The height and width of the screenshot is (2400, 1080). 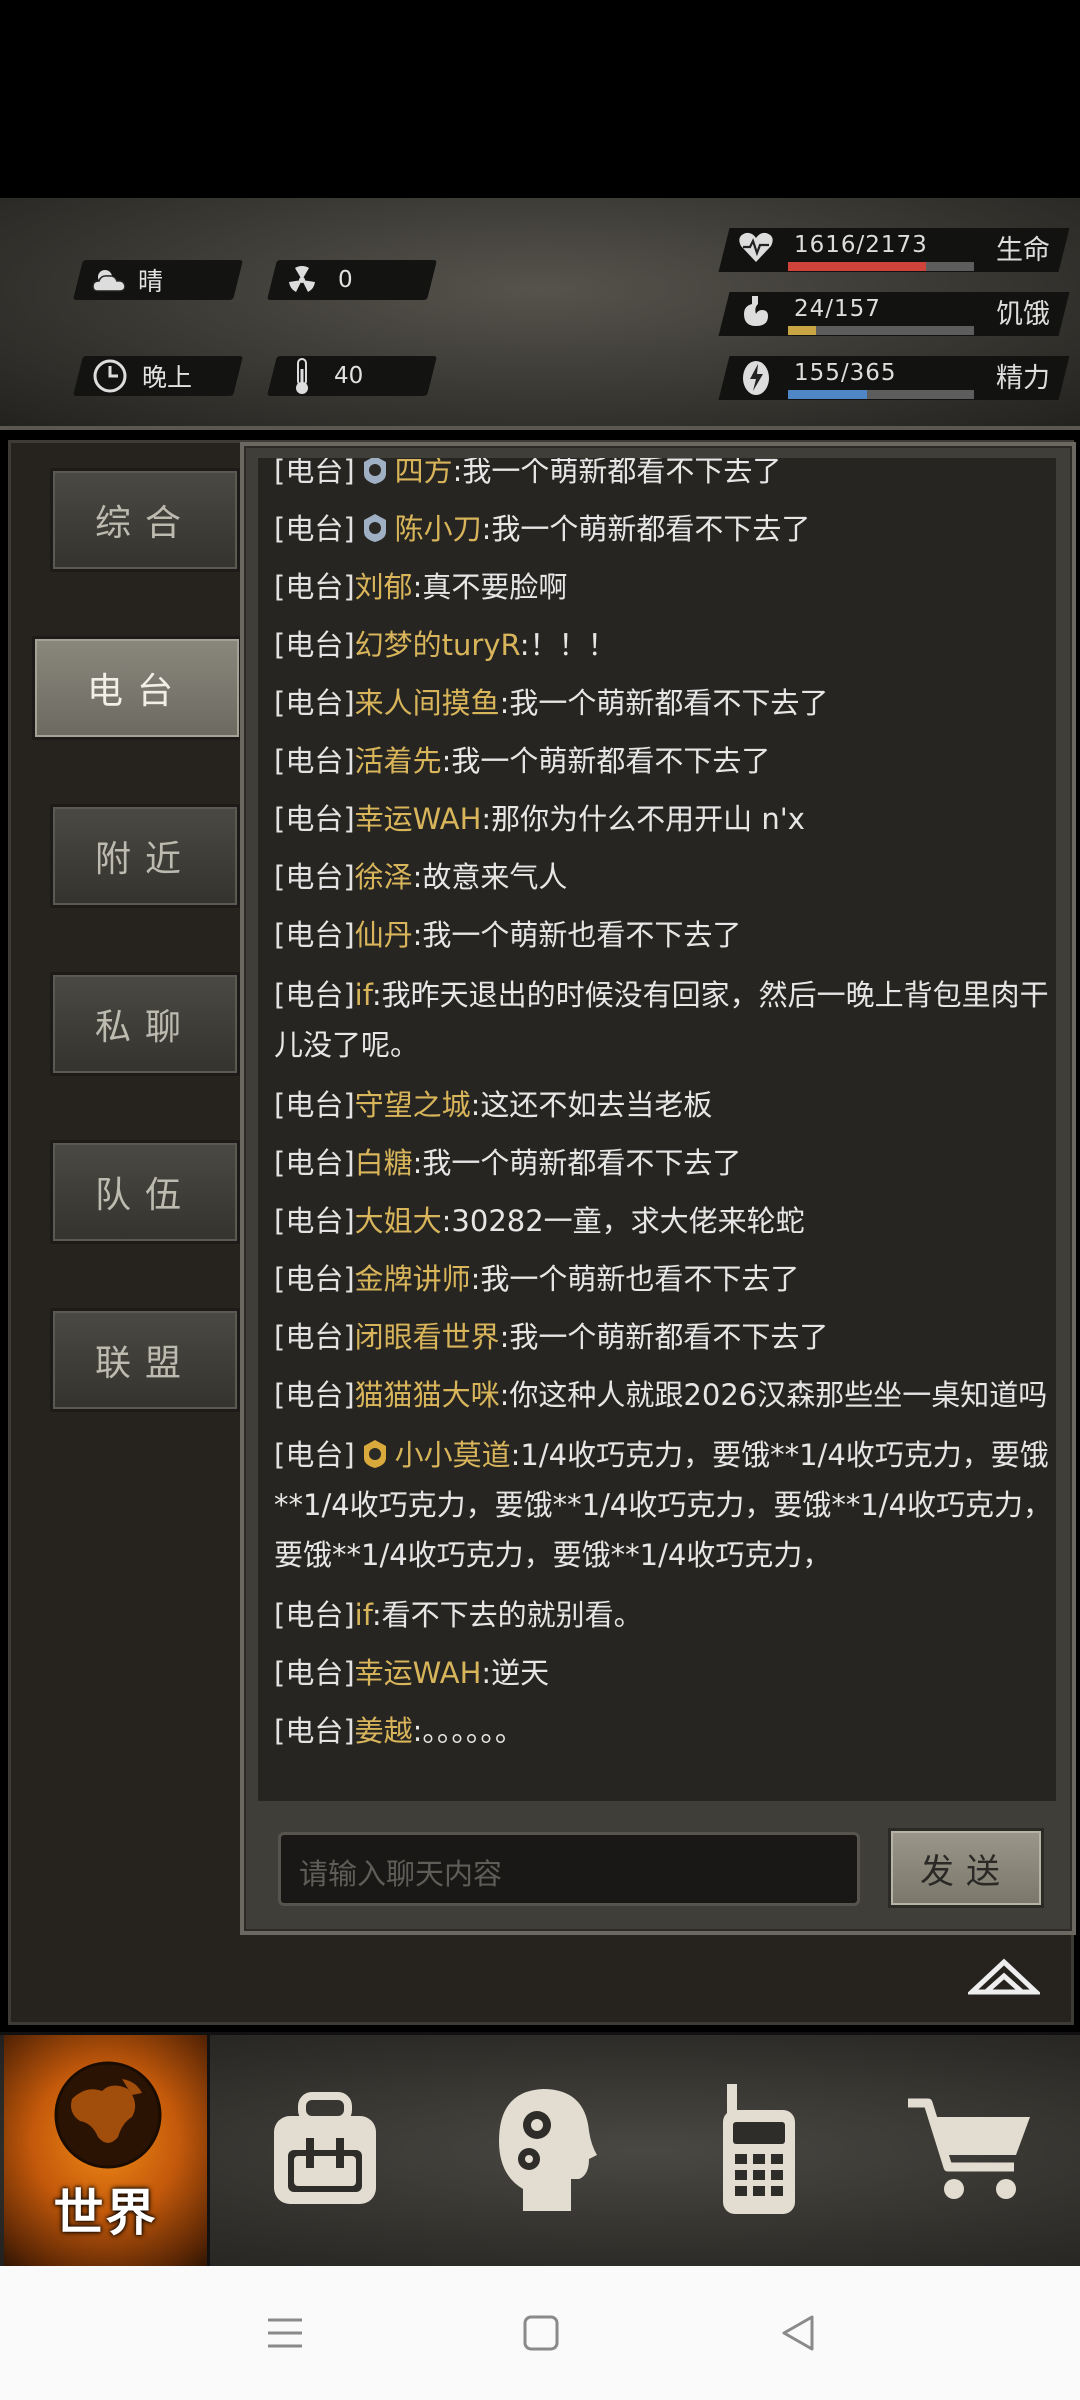 I want to click on message-sender: 幻梦的turyR, so click(x=437, y=645).